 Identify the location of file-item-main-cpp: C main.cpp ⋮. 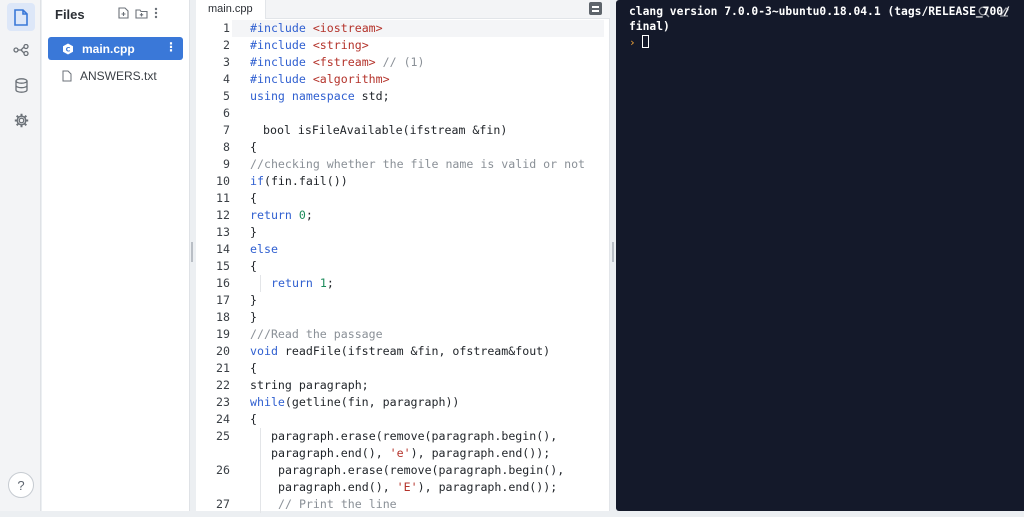
(115, 48).